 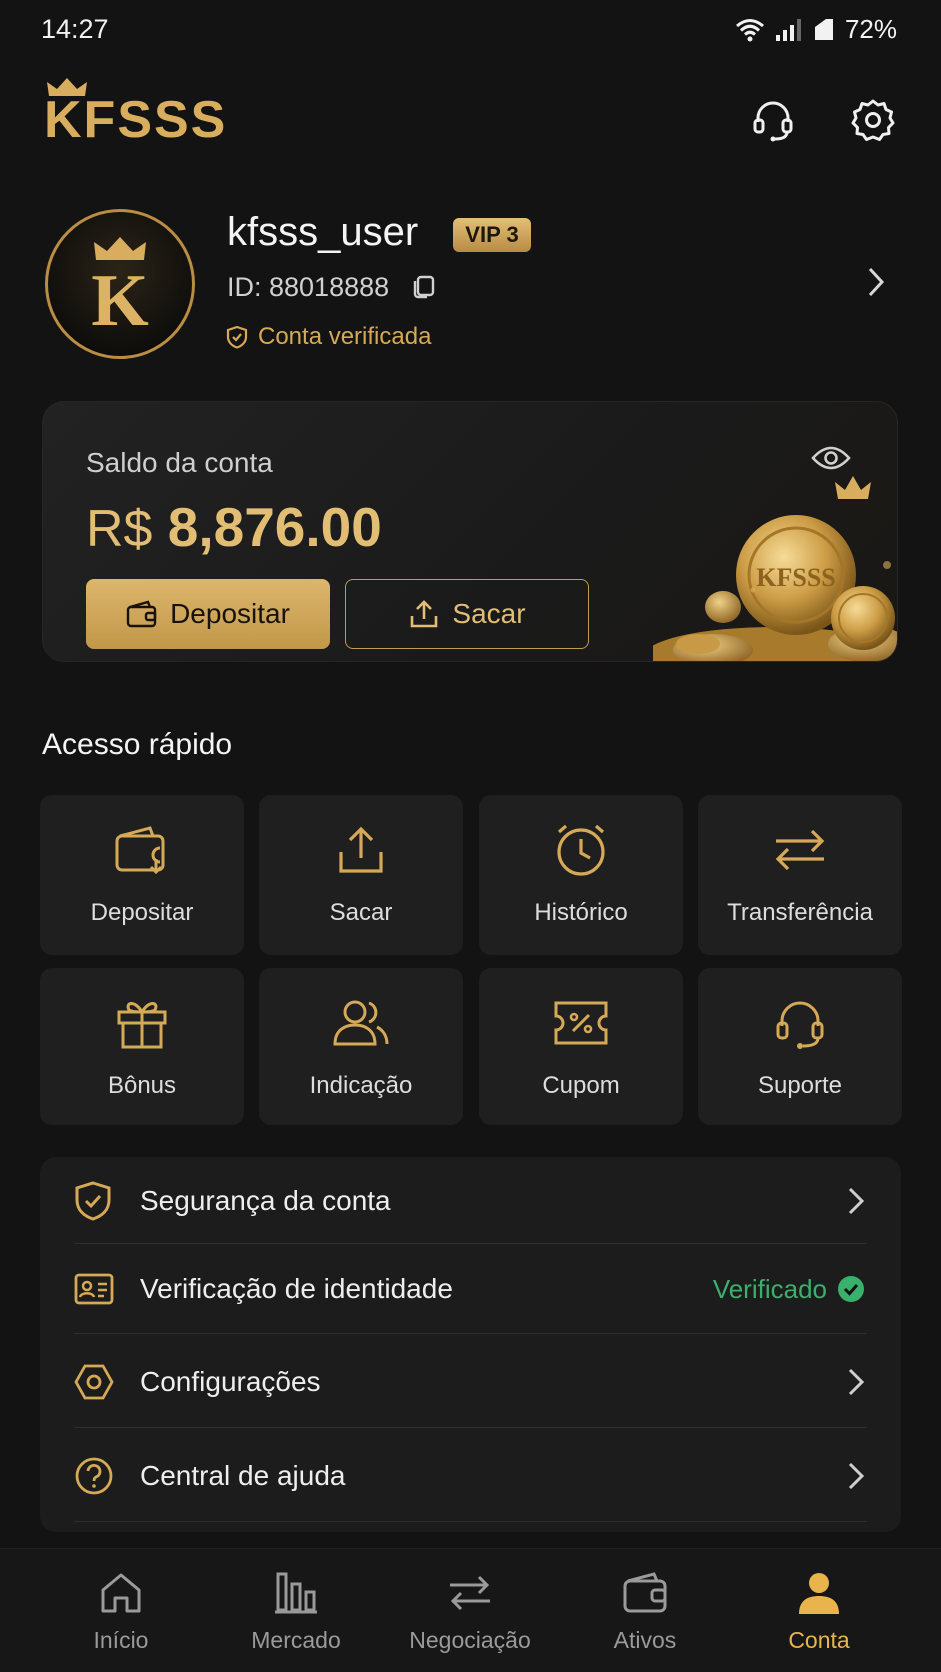 What do you see at coordinates (119, 529) in the screenshot?
I see `balance-currency: R$` at bounding box center [119, 529].